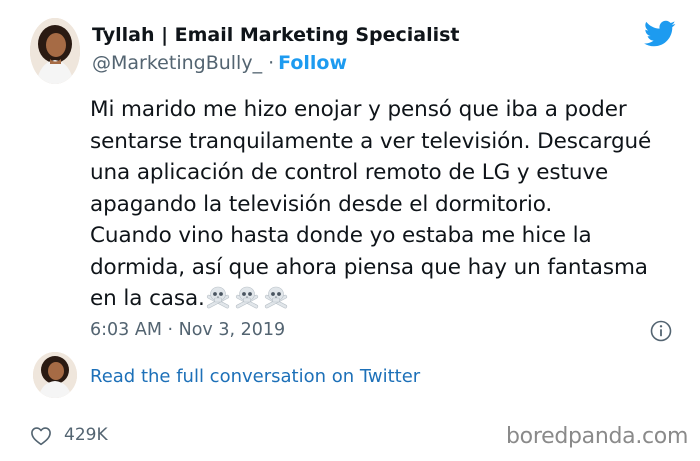  Describe the element at coordinates (187, 330) in the screenshot. I see `tweet-timestamp: 6:03 AM · Nov 3, 2019` at that location.